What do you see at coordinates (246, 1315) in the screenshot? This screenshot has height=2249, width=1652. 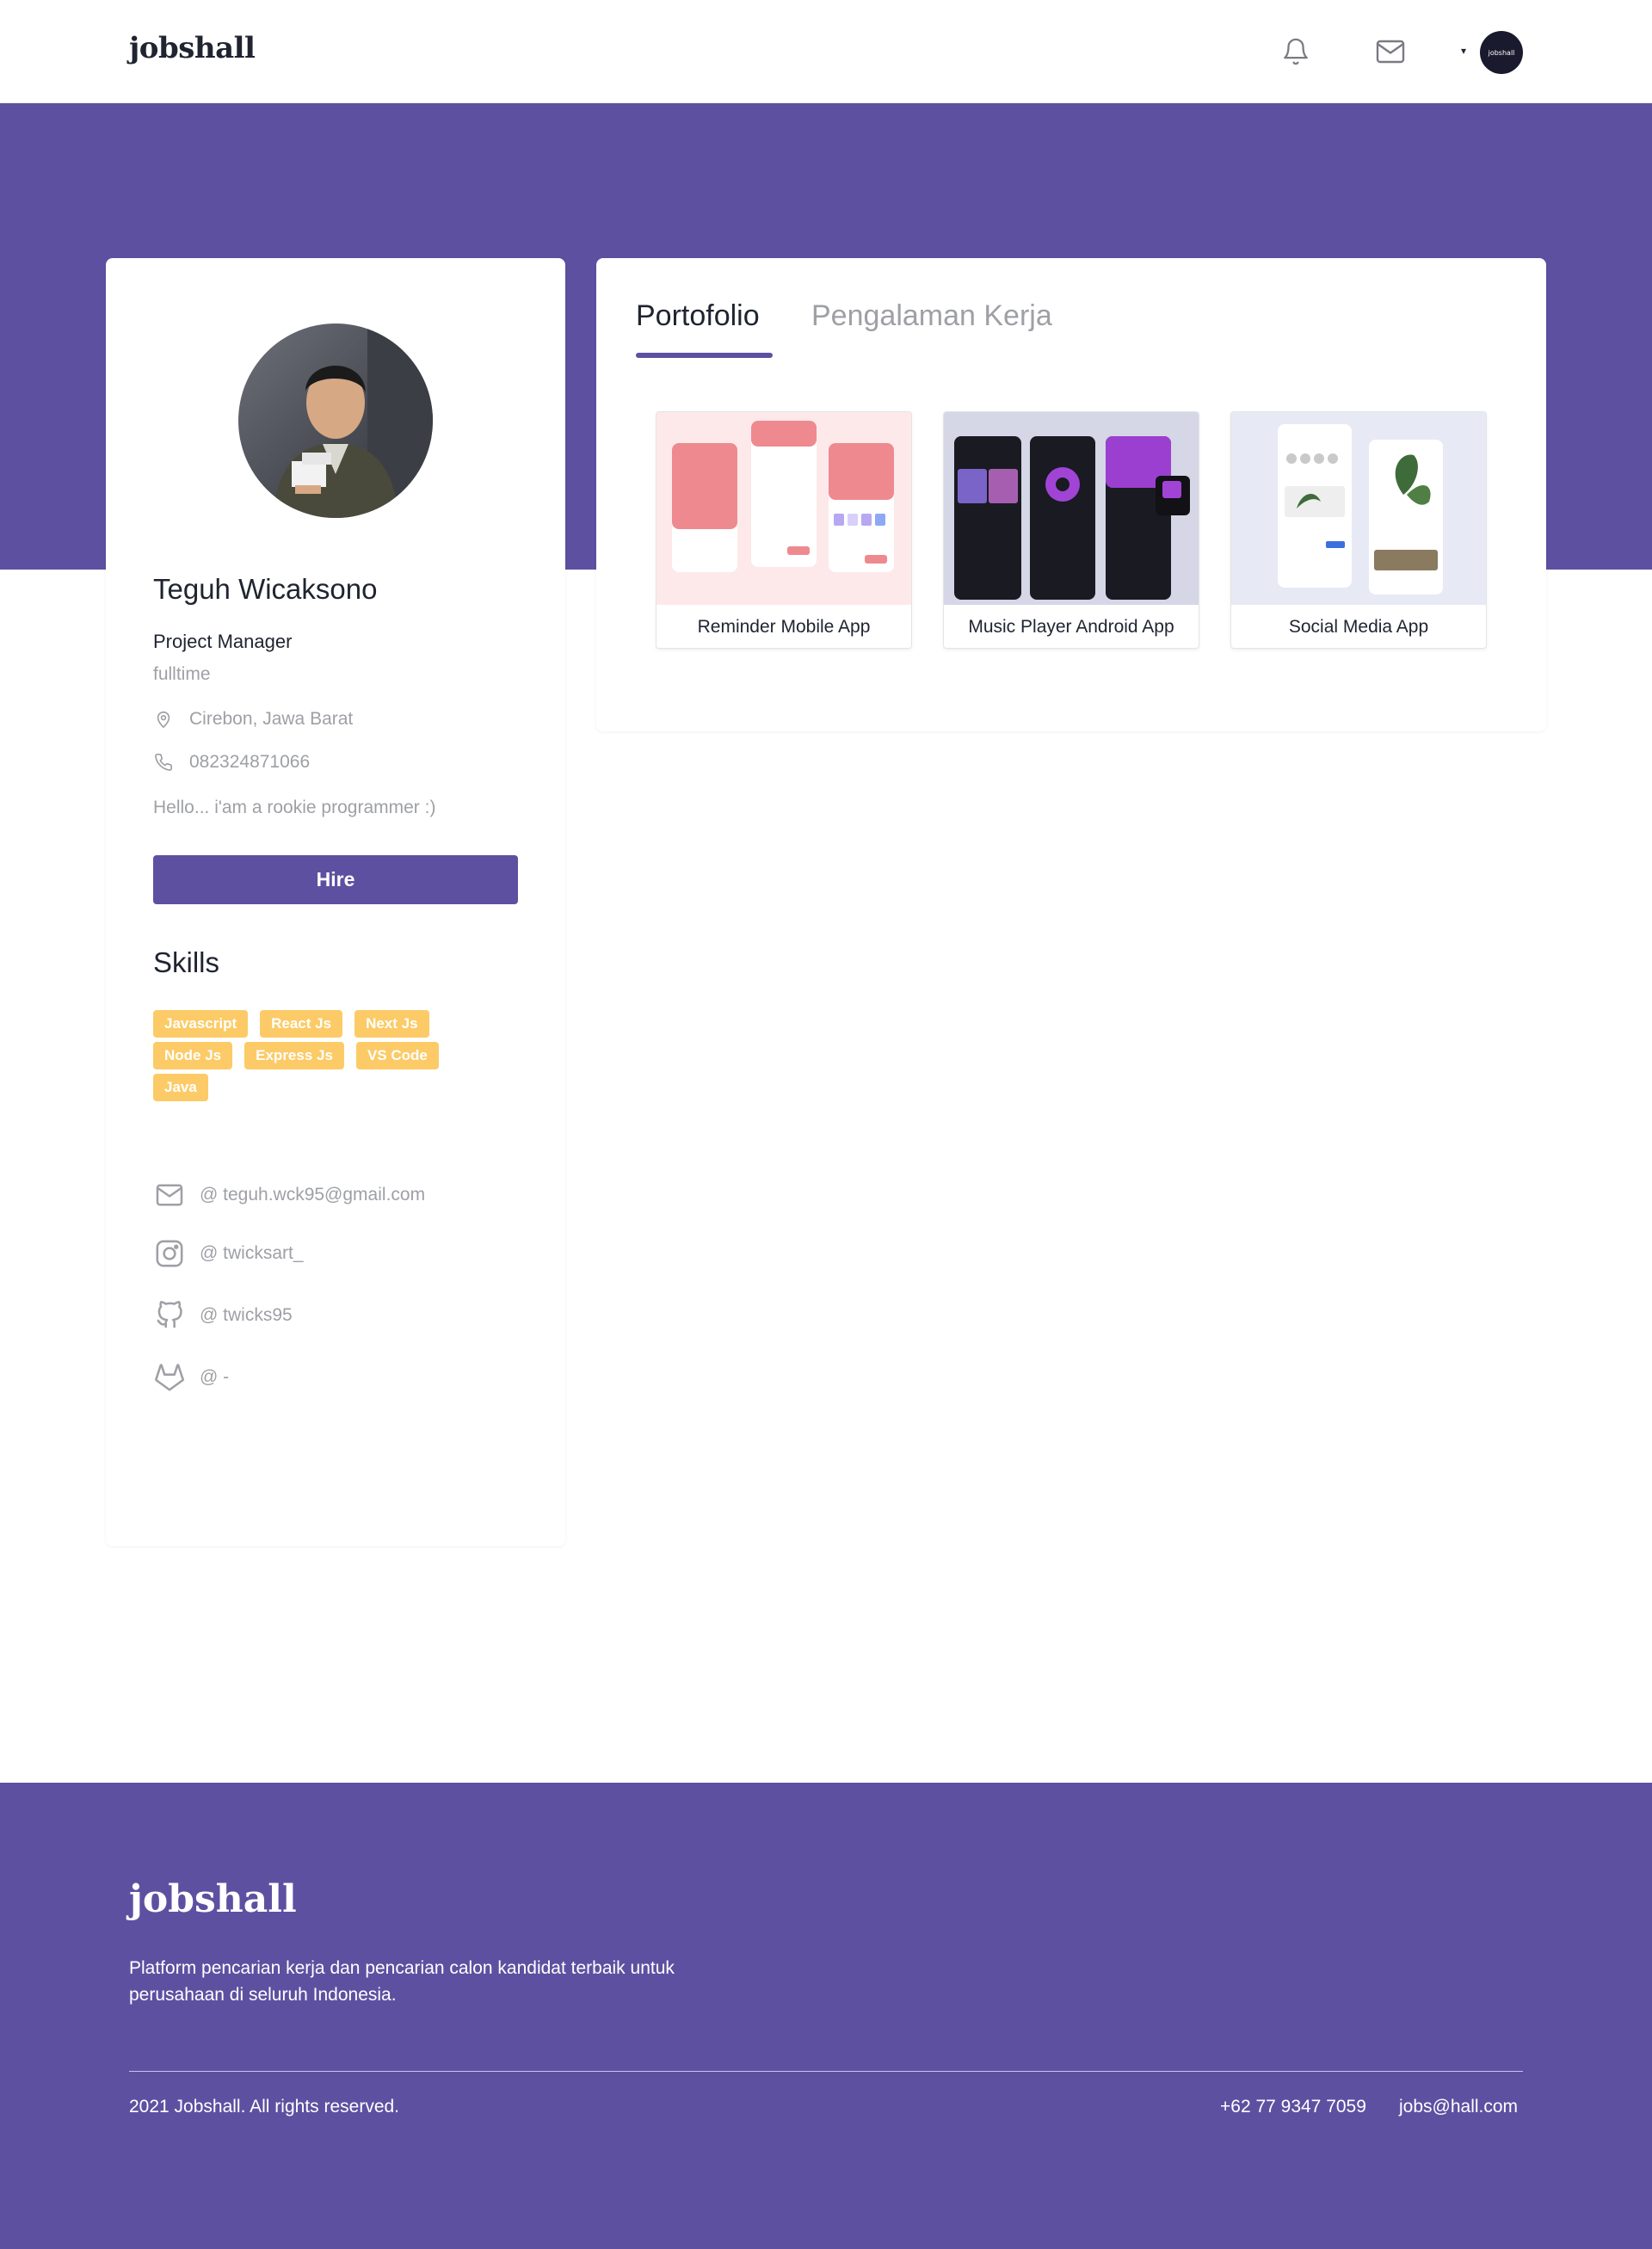 I see `contact-github-text: @ twicks95` at bounding box center [246, 1315].